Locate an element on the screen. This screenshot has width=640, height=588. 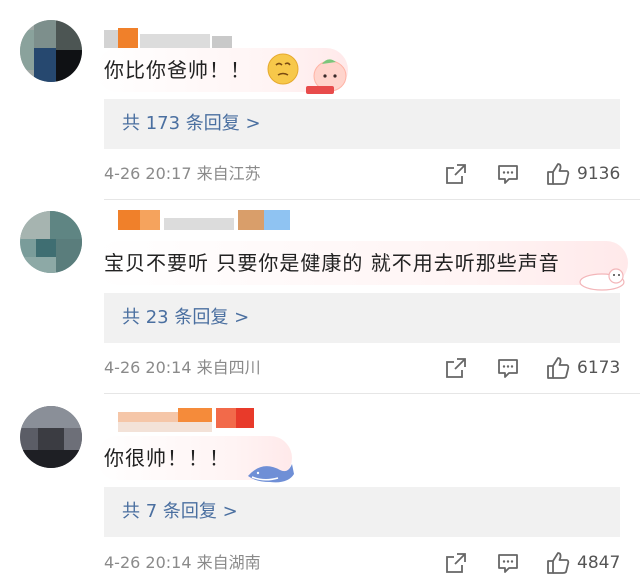
reply-count-link: 共 7 条回复 > is located at coordinates (180, 512).